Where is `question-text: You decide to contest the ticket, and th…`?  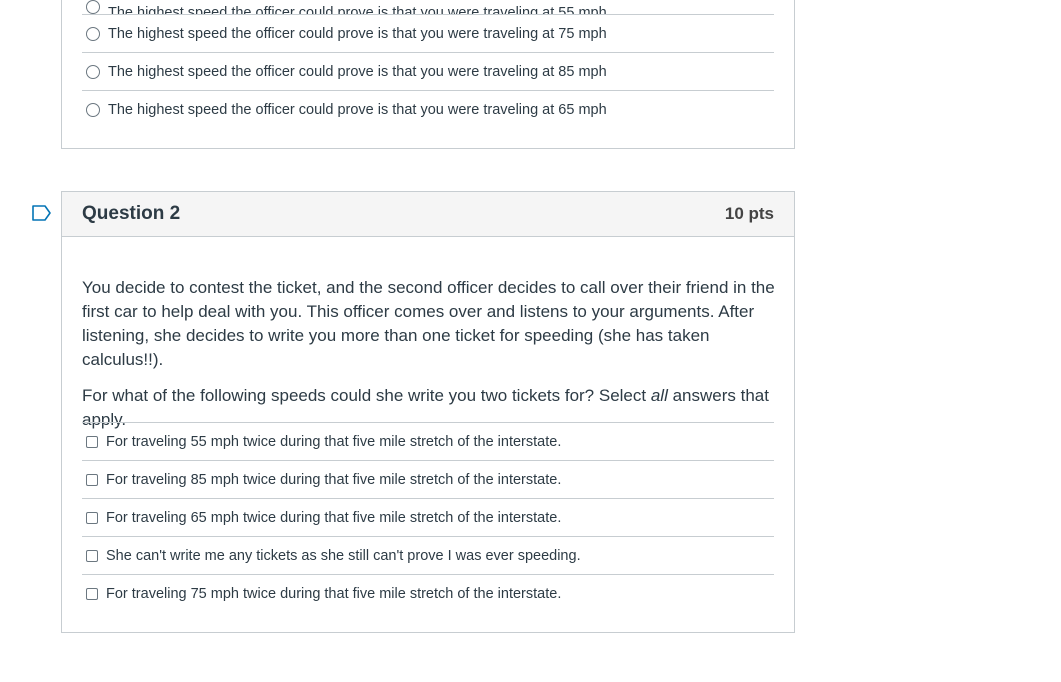
question-text: You decide to contest the ticket, and th… is located at coordinates (428, 323).